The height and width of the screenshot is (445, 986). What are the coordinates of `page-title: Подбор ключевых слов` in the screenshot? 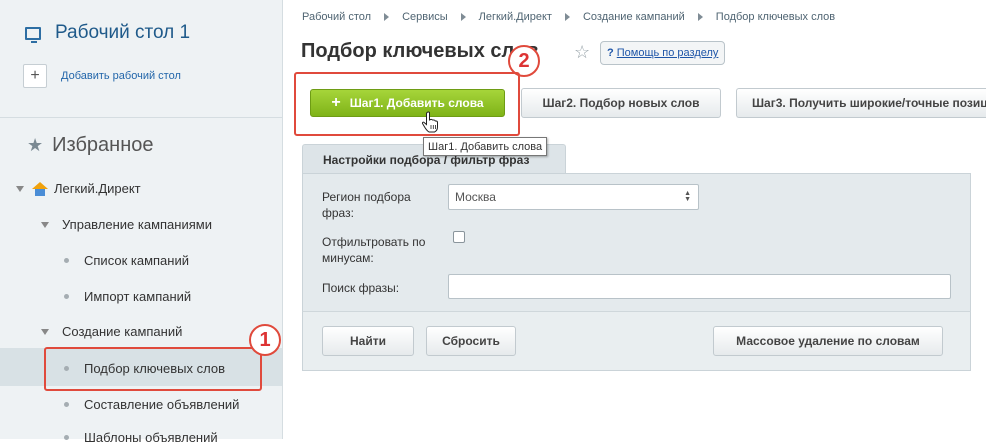 It's located at (420, 51).